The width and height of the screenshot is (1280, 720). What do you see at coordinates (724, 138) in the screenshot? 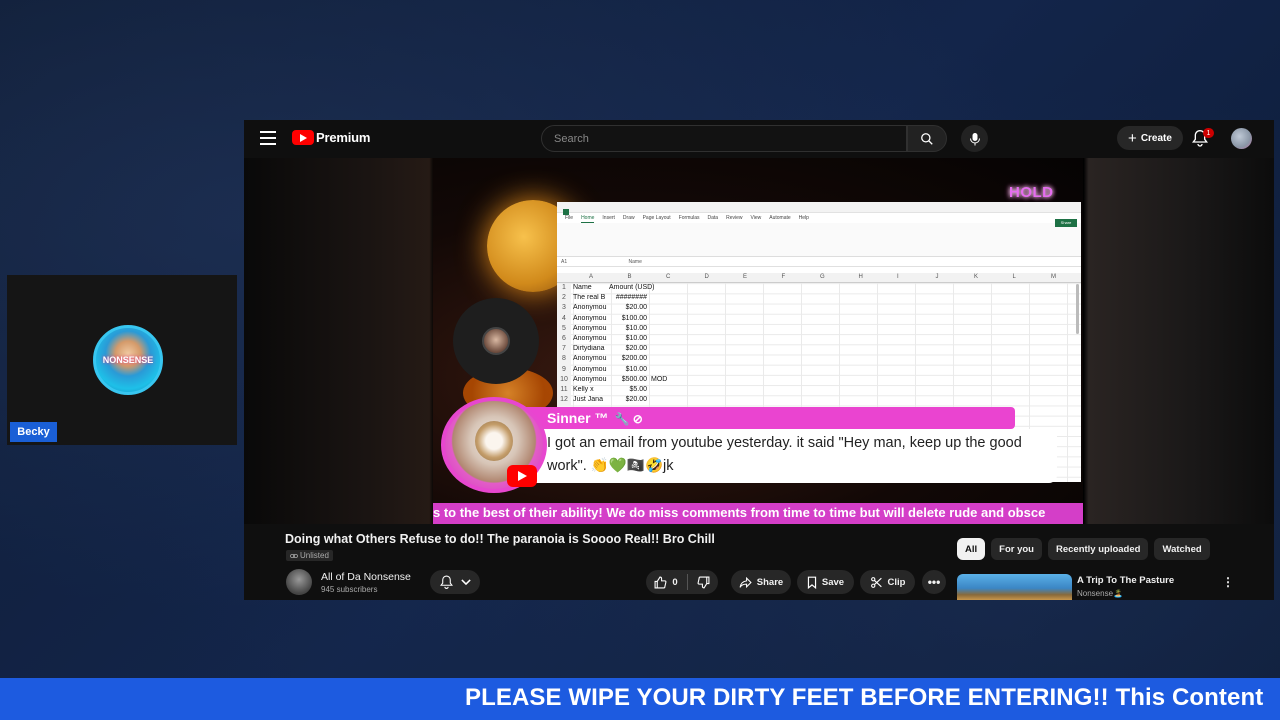
I see `search-input: Search` at bounding box center [724, 138].